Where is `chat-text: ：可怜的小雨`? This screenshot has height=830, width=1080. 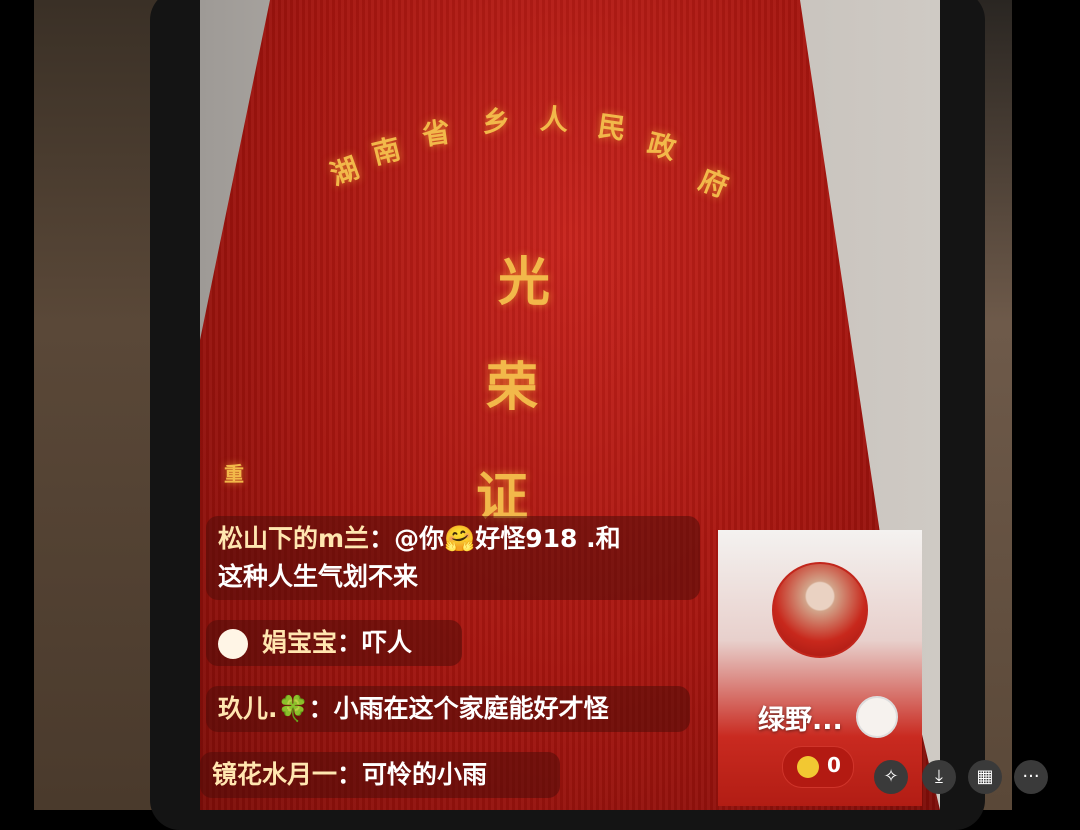 chat-text: ：可怜的小雨 is located at coordinates (412, 774).